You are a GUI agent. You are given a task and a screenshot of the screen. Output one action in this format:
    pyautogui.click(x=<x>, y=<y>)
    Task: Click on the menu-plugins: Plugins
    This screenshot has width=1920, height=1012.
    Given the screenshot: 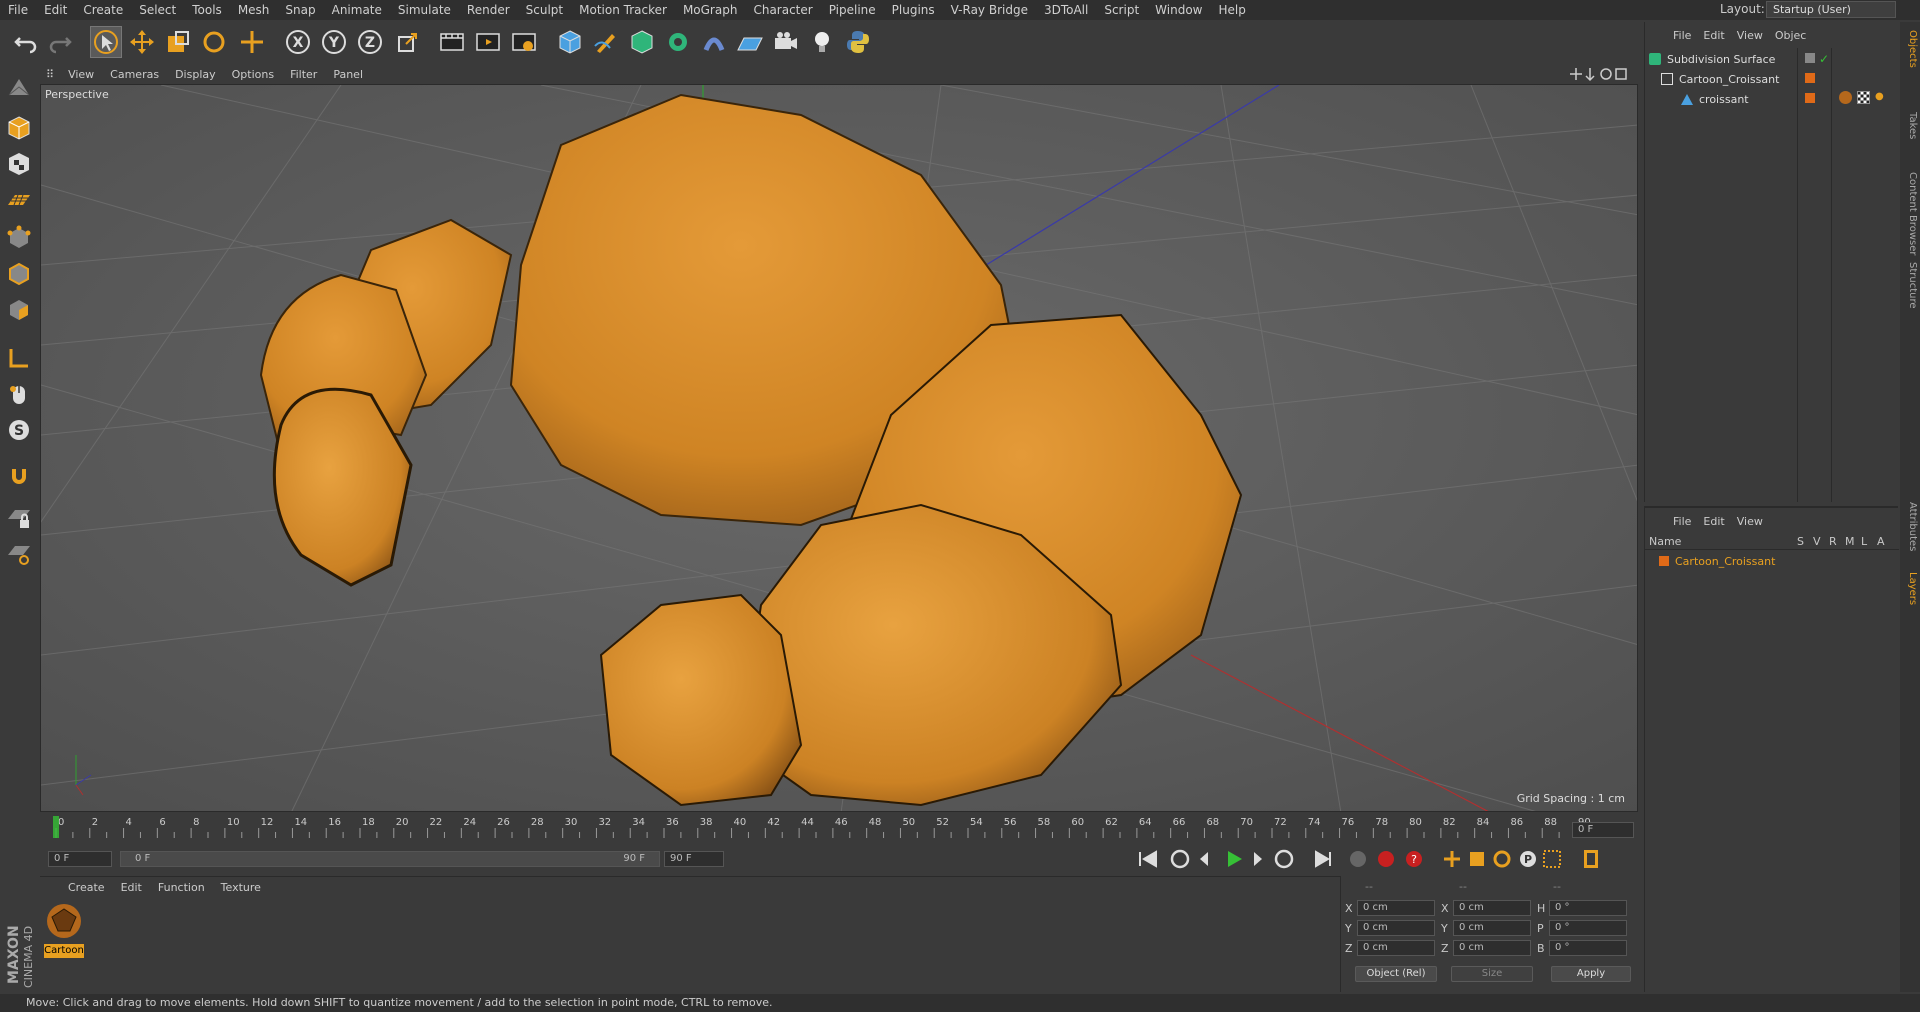 What is the action you would take?
    pyautogui.click(x=913, y=10)
    